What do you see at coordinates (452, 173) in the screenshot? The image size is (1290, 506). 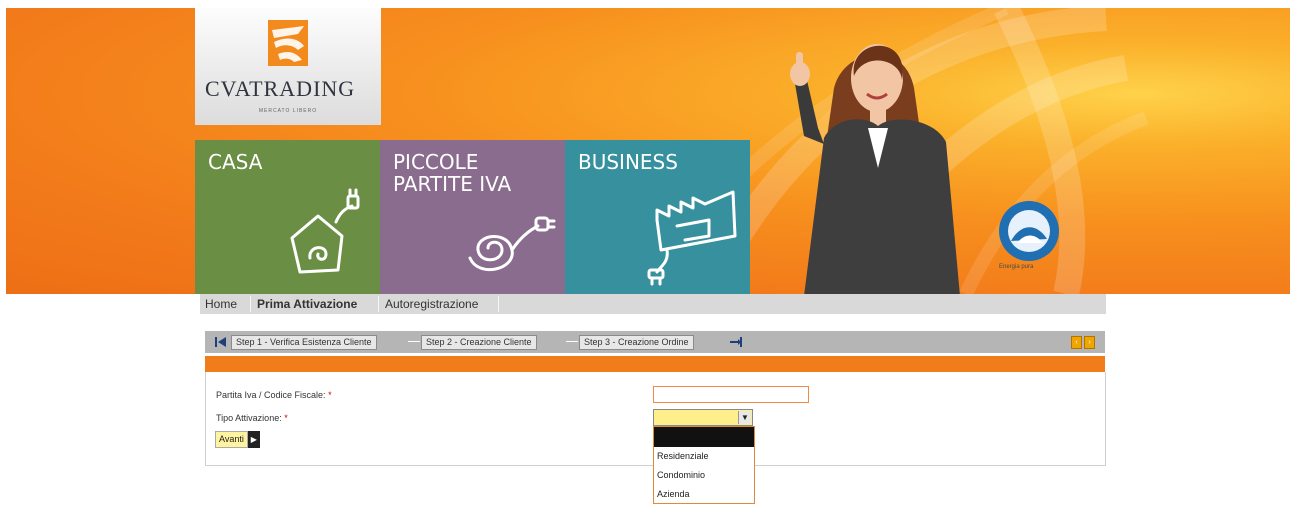 I see `category-label: PICCOLE PARTITE IVA` at bounding box center [452, 173].